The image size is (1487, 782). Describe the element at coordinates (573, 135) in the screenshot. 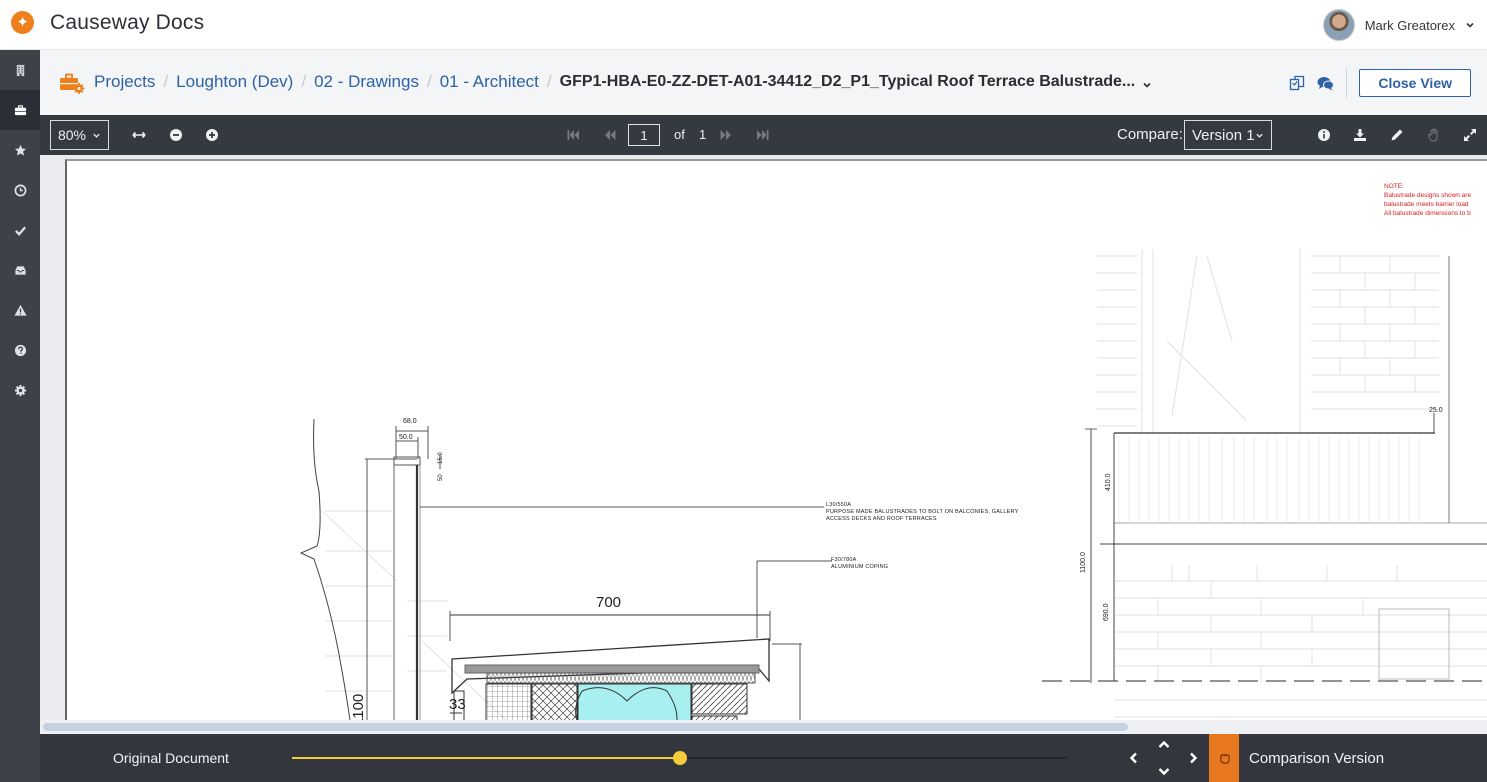

I see `first-page-icon` at that location.